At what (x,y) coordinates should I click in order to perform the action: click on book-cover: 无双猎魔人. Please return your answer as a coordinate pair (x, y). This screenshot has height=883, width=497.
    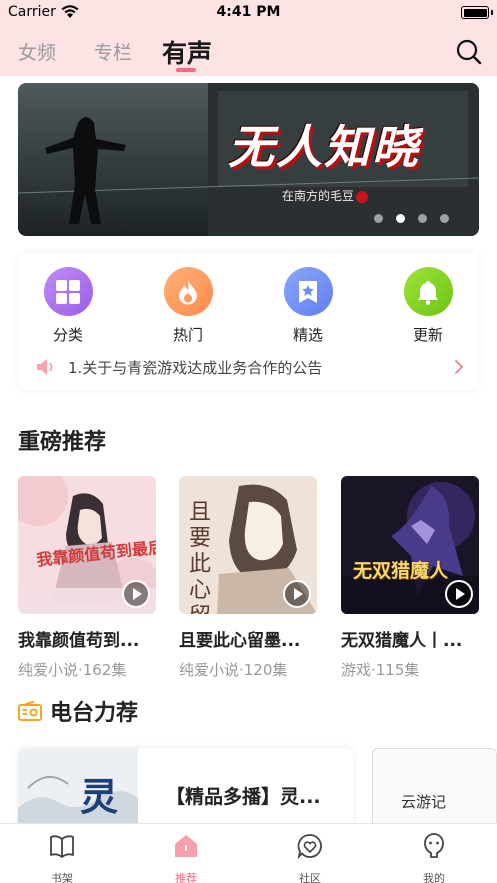
    Looking at the image, I should click on (410, 545).